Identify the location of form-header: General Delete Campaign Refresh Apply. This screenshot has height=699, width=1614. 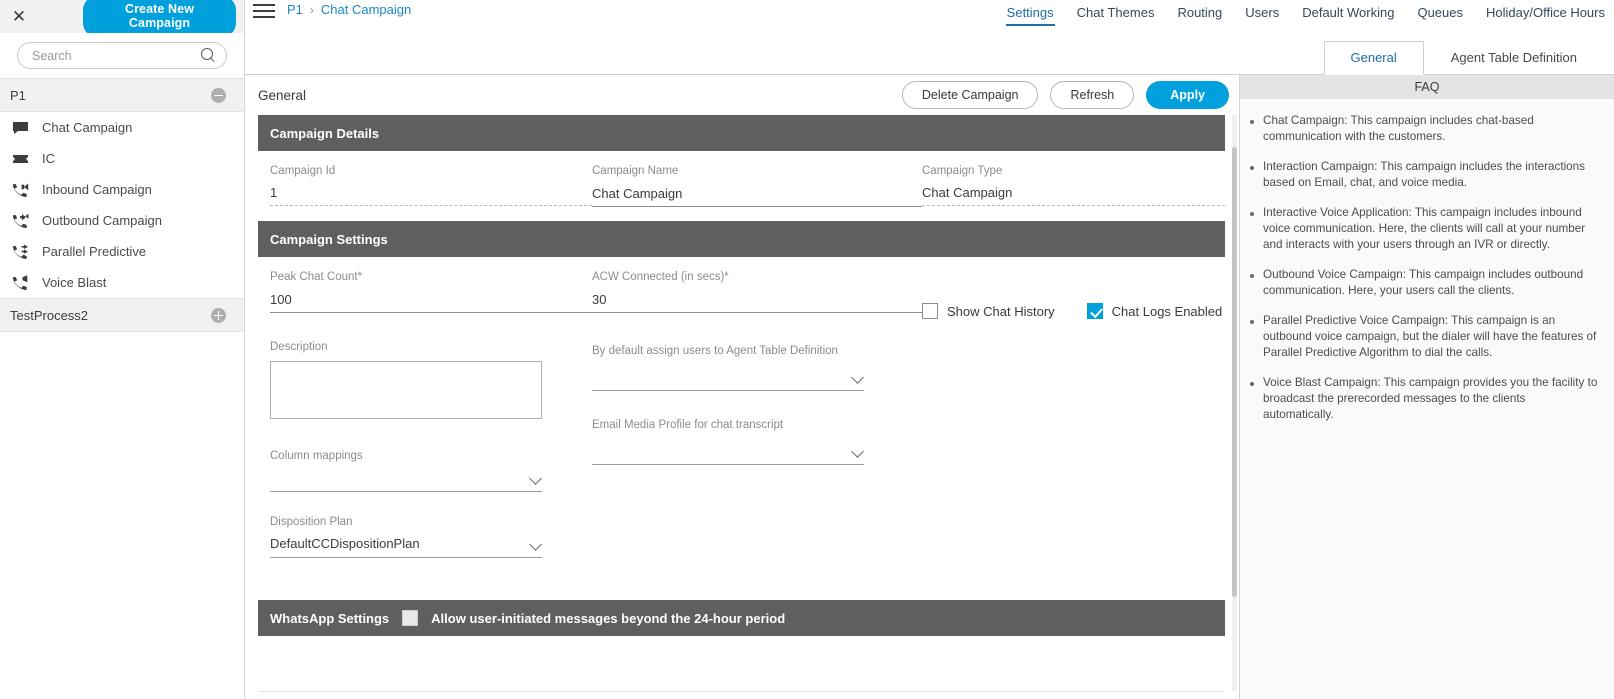
(742, 95).